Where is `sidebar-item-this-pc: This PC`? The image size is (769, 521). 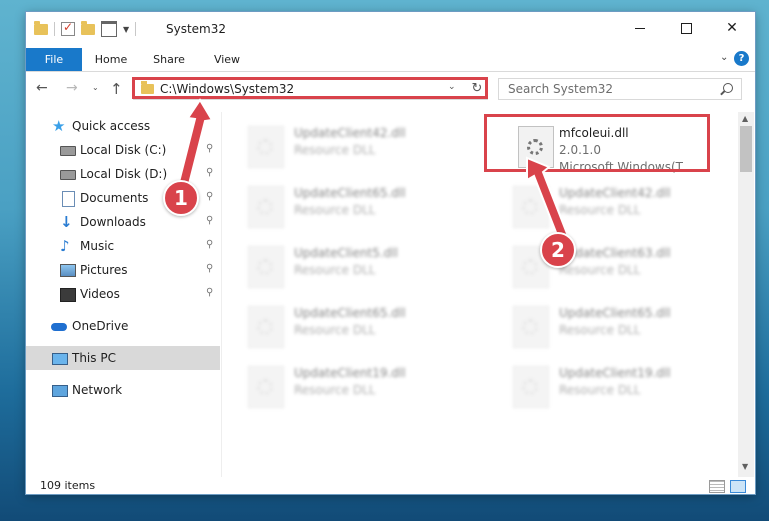
sidebar-item-this-pc: This PC is located at coordinates (123, 358).